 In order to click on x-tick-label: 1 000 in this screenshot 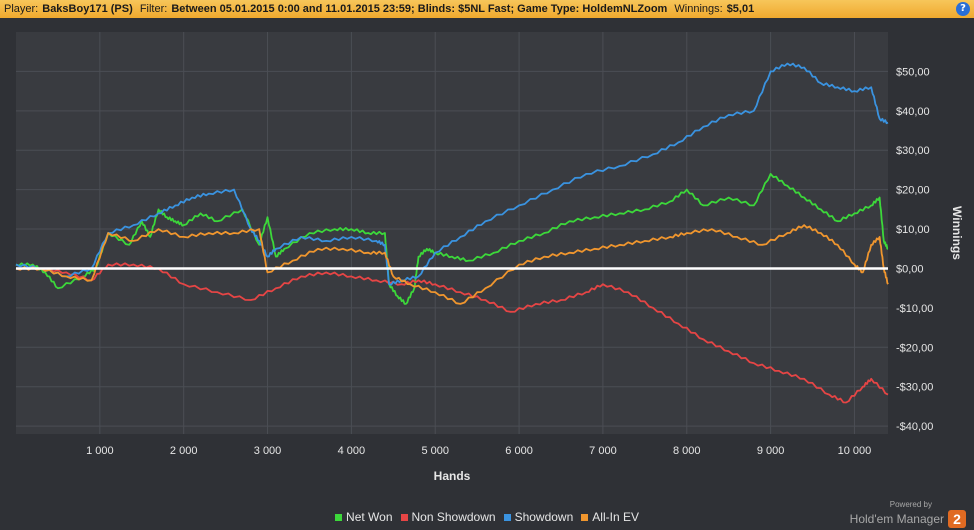, I will do `click(100, 451)`.